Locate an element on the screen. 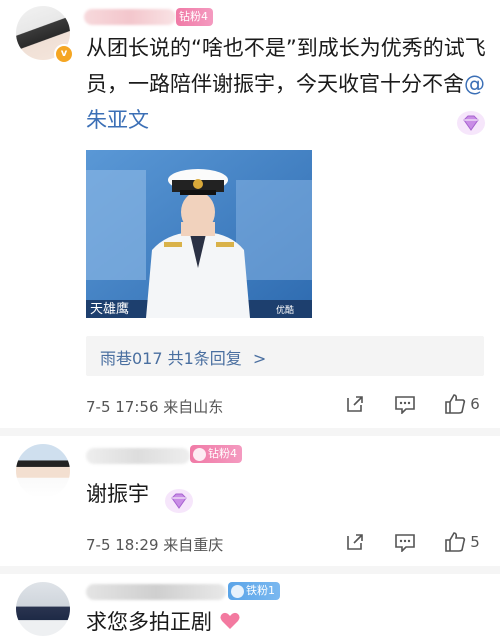  like-count: 5 is located at coordinates (475, 542).